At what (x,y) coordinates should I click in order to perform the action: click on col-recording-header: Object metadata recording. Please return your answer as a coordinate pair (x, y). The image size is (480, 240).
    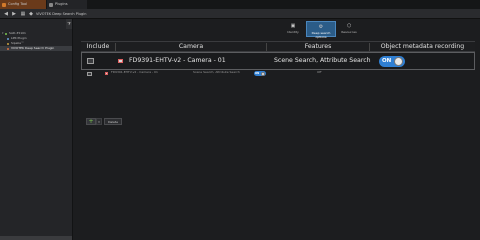
    Looking at the image, I should click on (422, 46).